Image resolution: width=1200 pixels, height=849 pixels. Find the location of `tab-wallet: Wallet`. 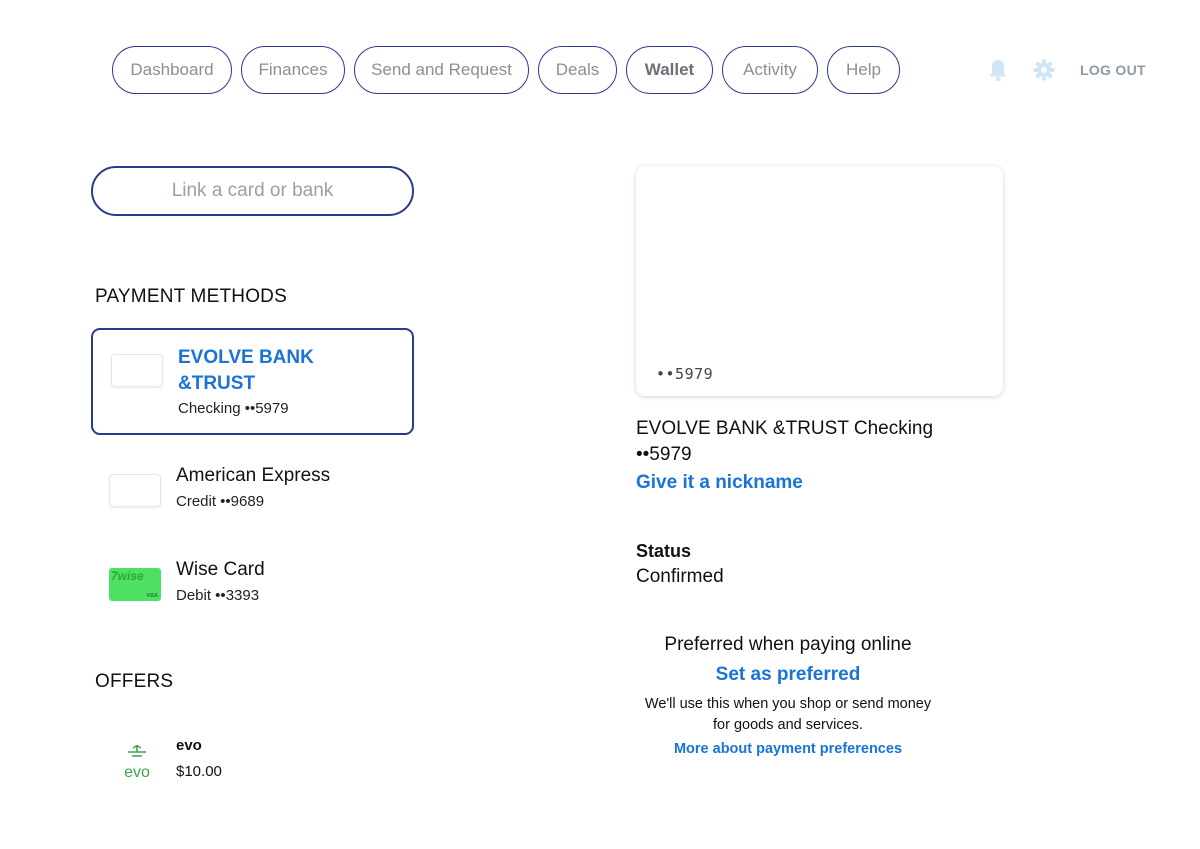

tab-wallet: Wallet is located at coordinates (669, 70).